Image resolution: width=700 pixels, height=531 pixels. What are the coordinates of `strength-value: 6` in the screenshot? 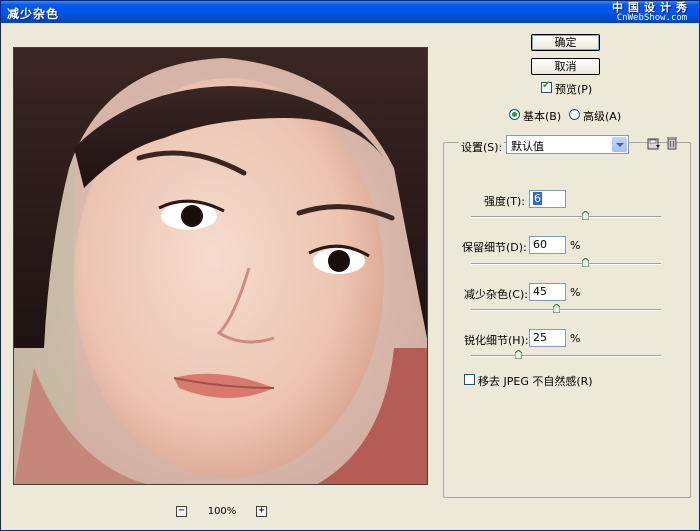 It's located at (537, 198).